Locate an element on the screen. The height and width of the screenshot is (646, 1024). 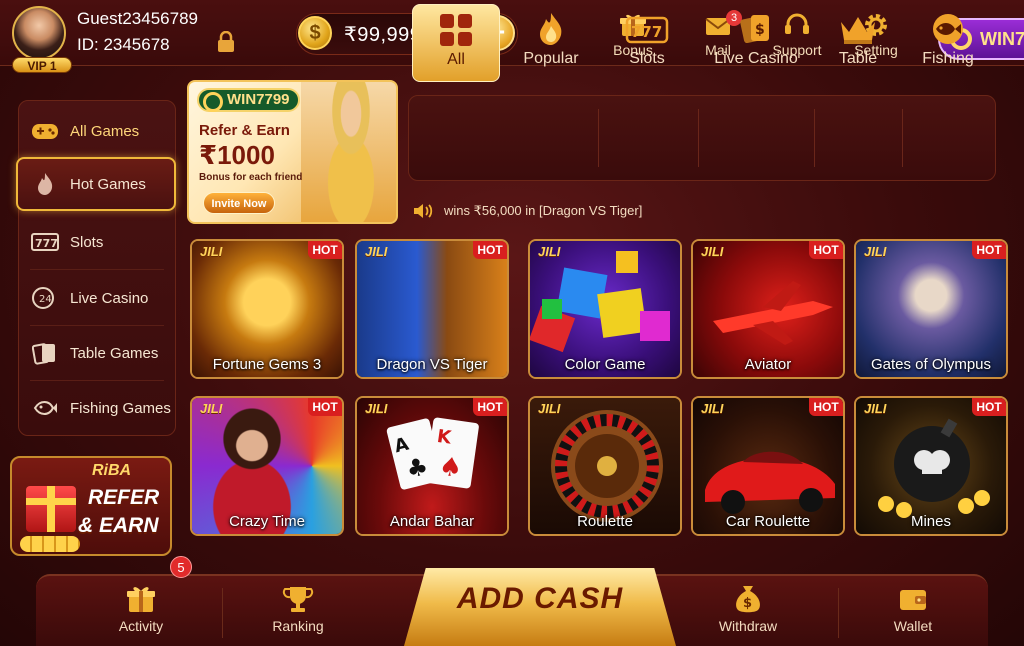
tab-all: All is located at coordinates (456, 43).